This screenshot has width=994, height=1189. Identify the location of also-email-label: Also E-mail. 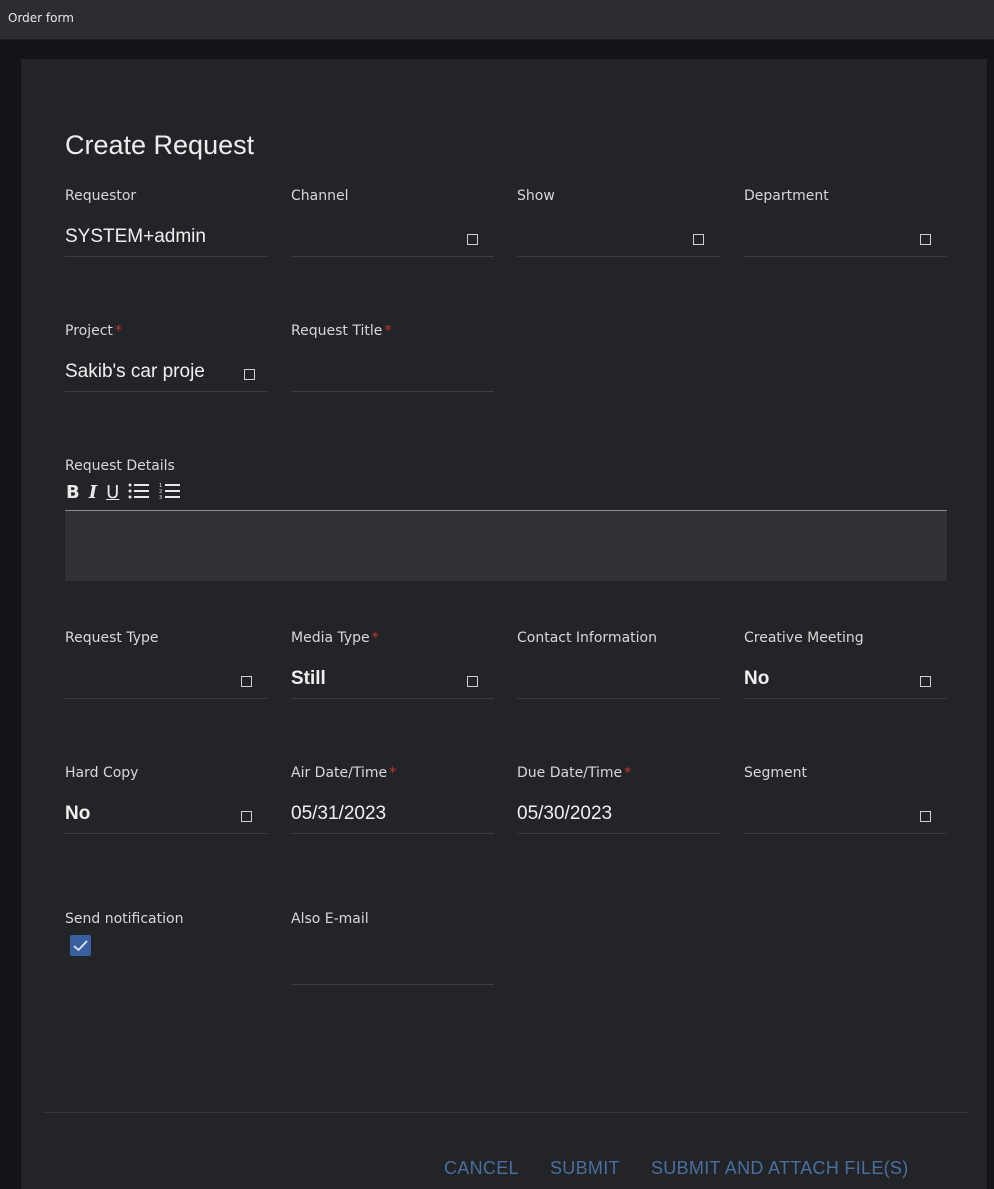
(330, 919).